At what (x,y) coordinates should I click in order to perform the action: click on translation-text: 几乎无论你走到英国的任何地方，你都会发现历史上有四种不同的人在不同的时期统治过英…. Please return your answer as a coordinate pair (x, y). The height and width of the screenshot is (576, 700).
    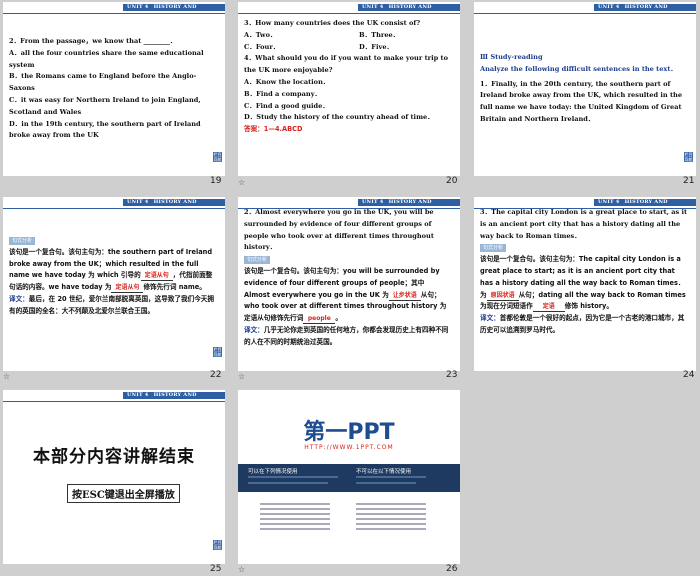
    Looking at the image, I should click on (346, 335).